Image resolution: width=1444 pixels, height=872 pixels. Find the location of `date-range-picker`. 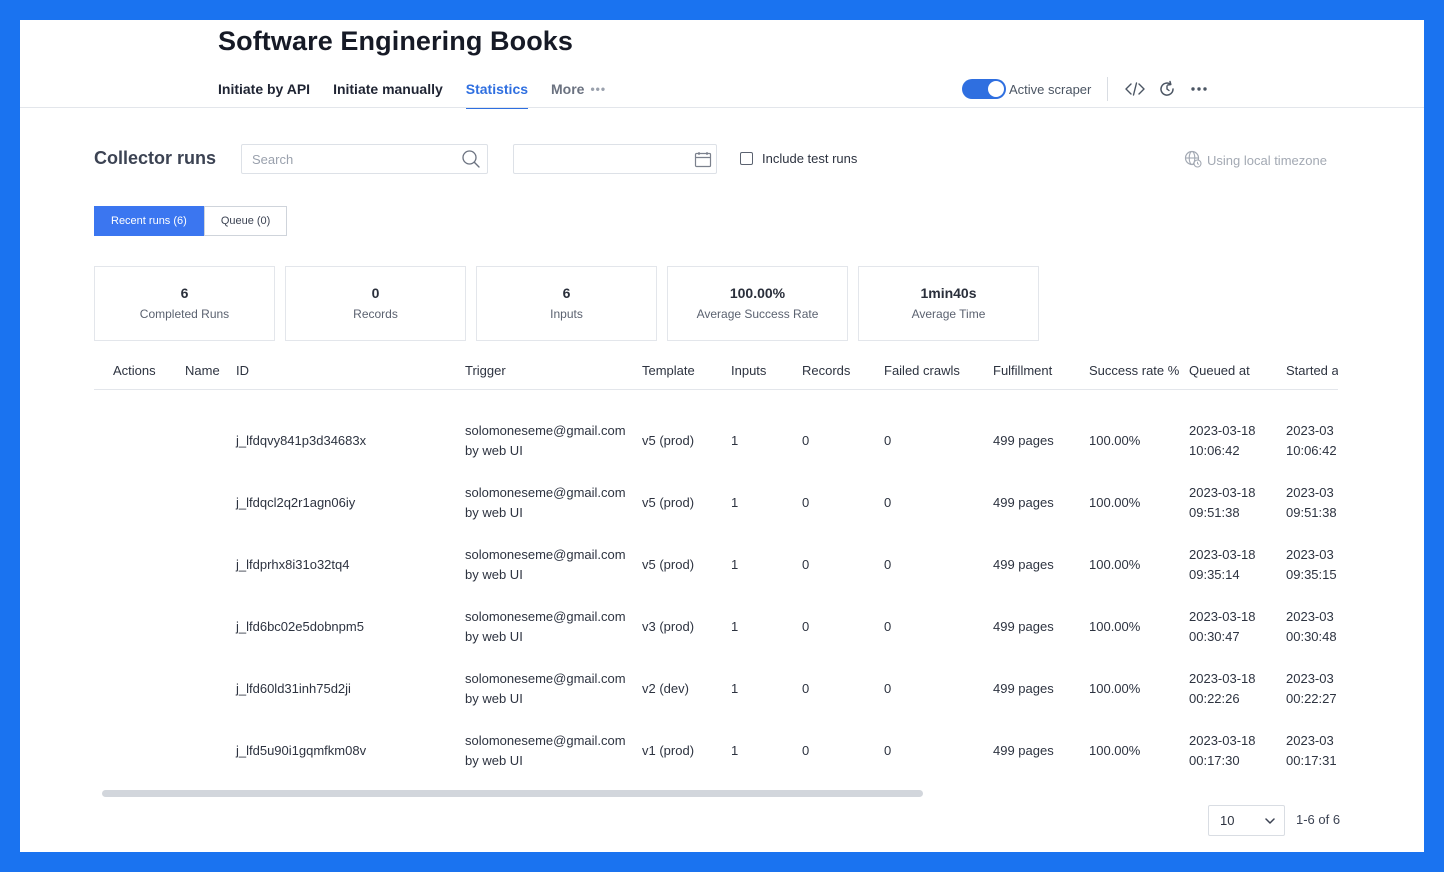

date-range-picker is located at coordinates (615, 159).